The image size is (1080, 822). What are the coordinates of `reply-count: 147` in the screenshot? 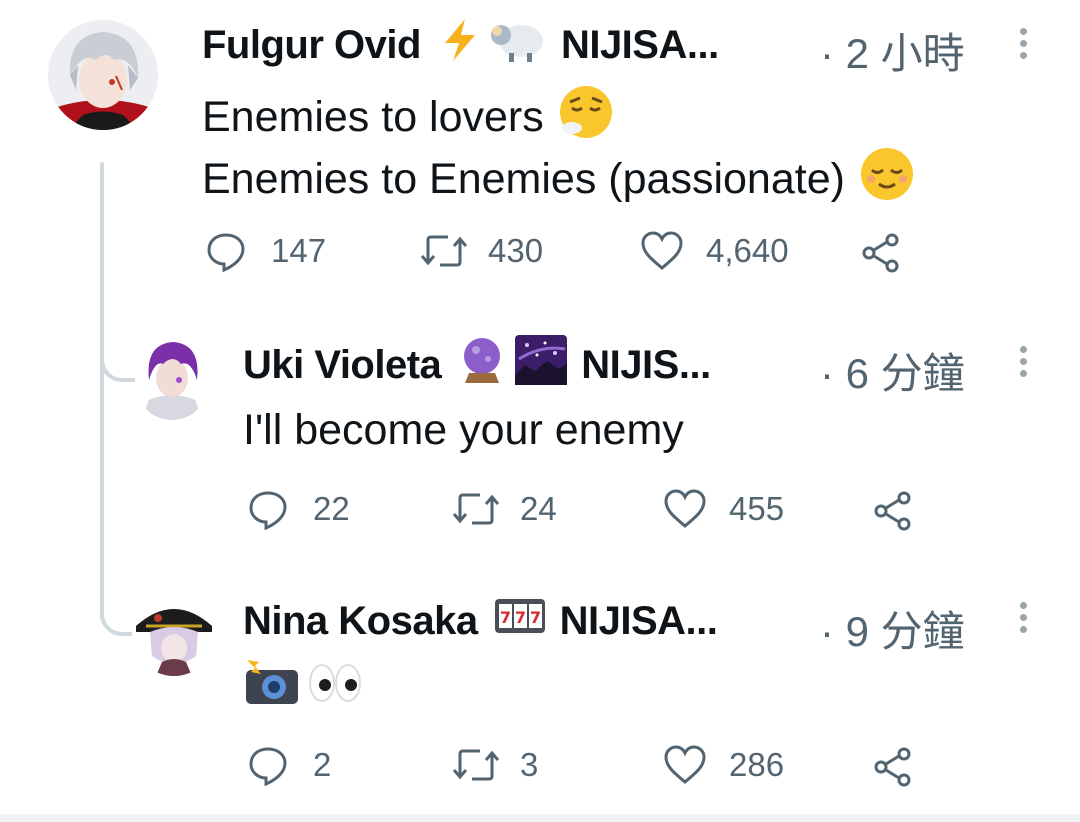 It's located at (299, 250).